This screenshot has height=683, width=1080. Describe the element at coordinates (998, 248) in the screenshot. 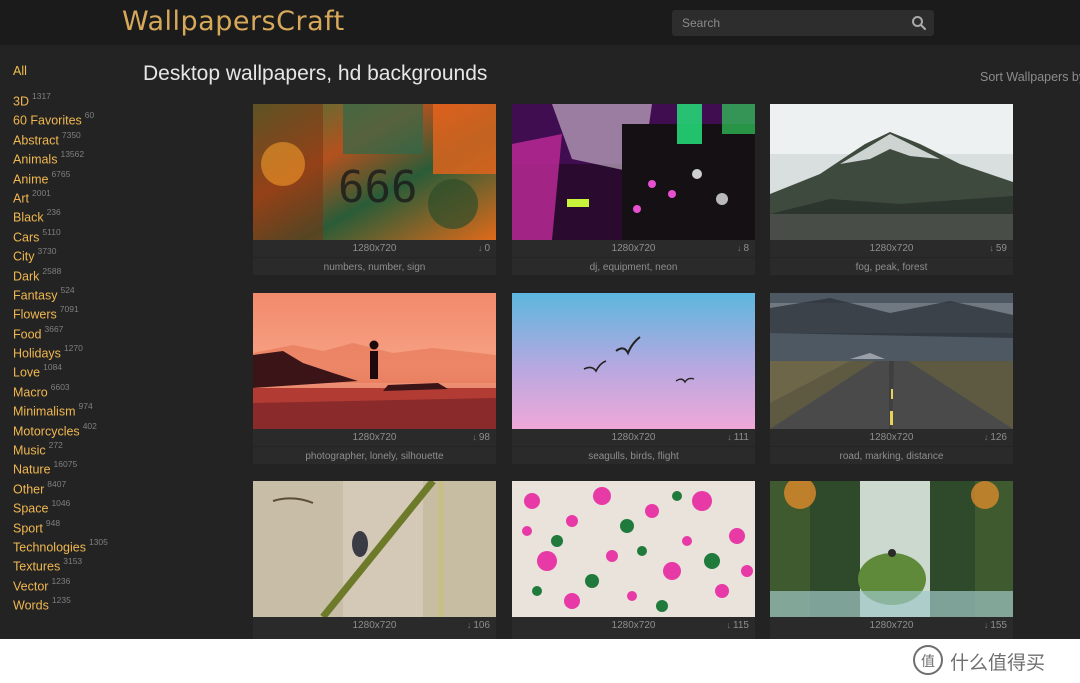

I see `download-count: ↓ 59` at that location.